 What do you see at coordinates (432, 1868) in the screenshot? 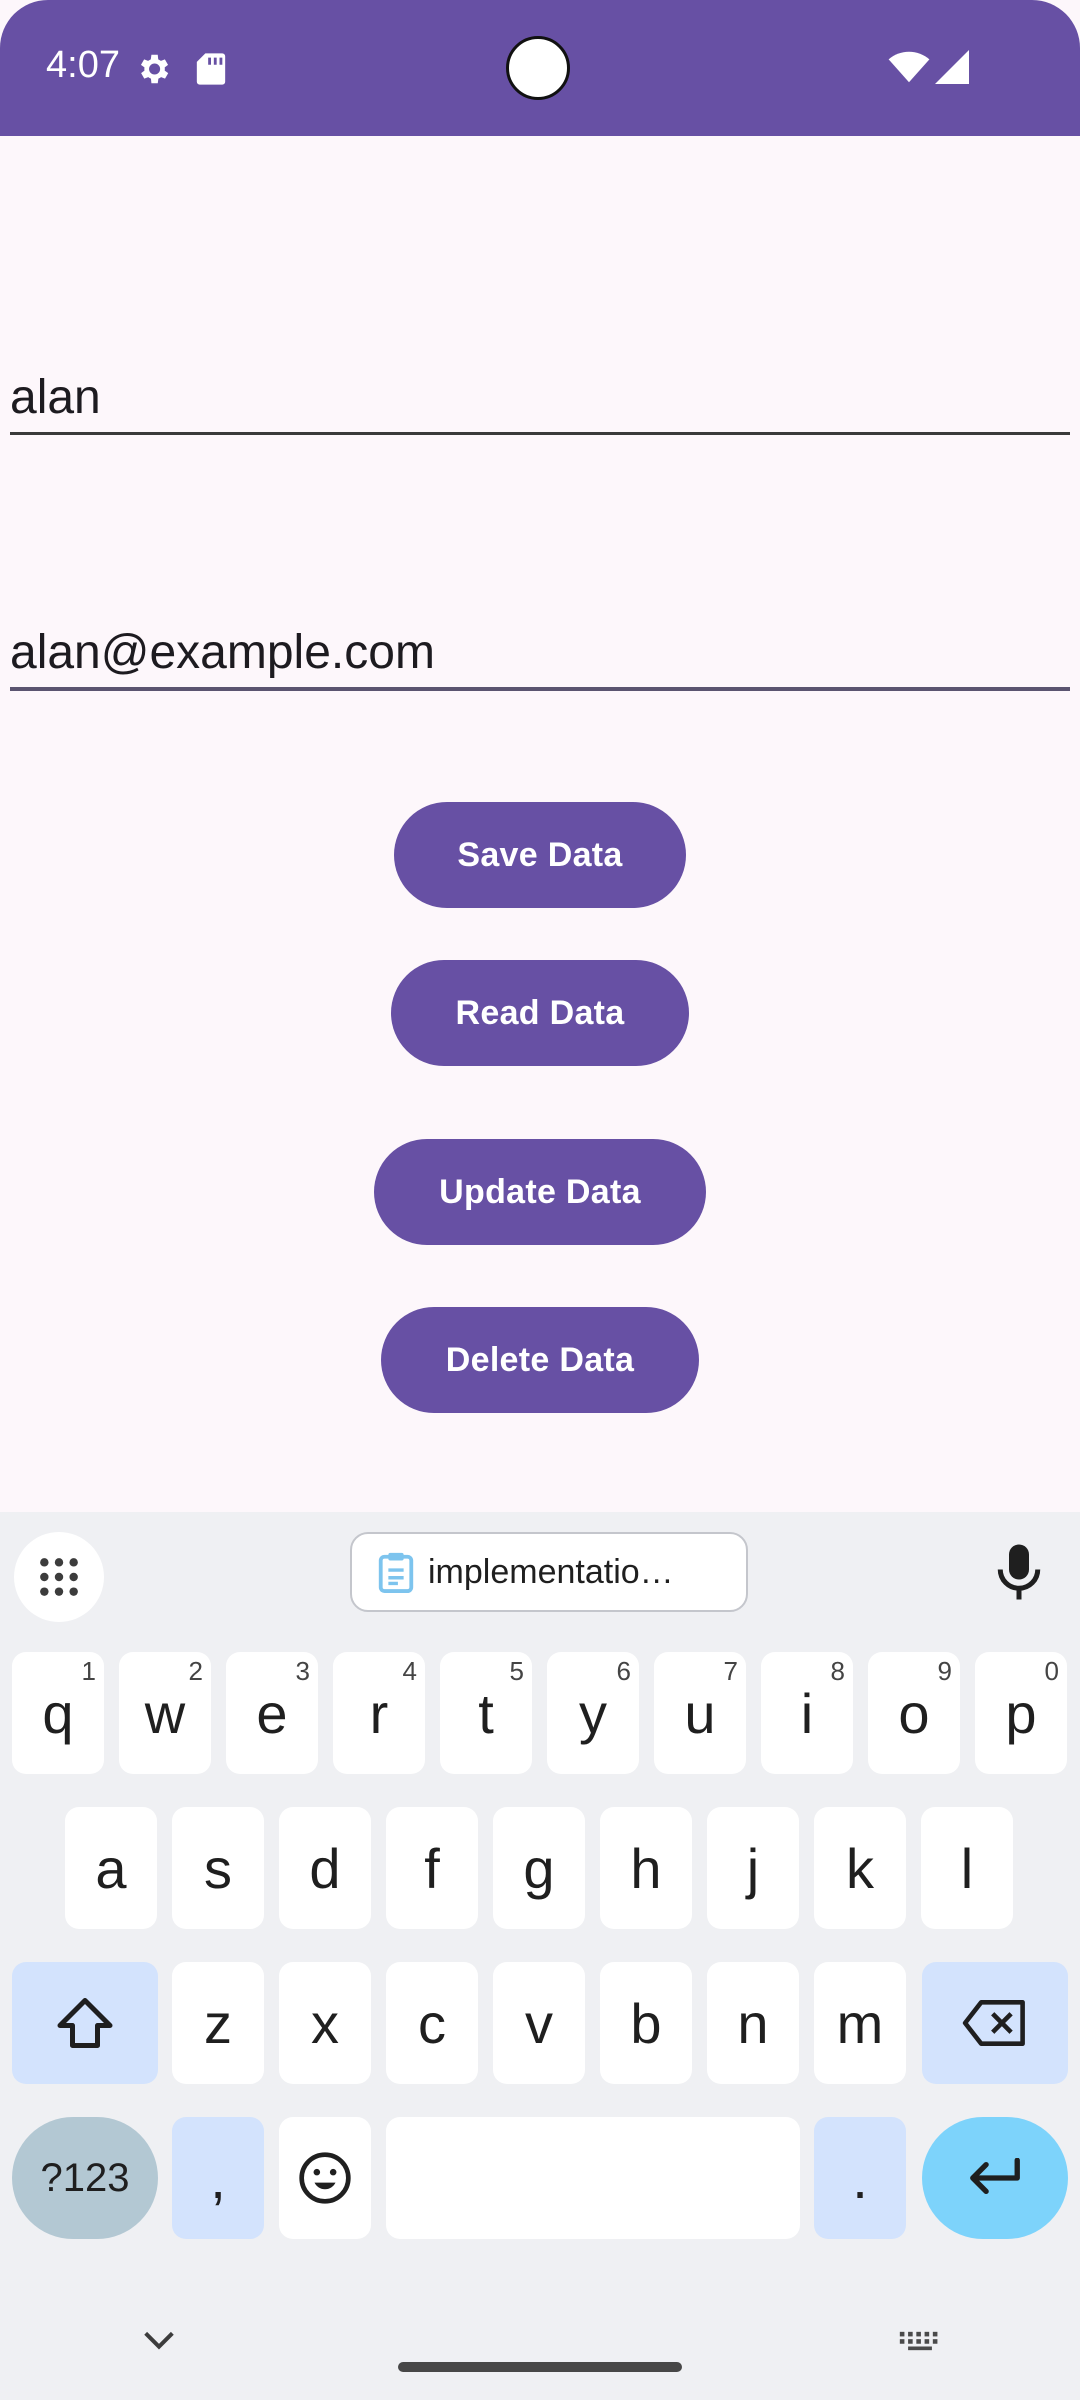
I see `key-f: f` at bounding box center [432, 1868].